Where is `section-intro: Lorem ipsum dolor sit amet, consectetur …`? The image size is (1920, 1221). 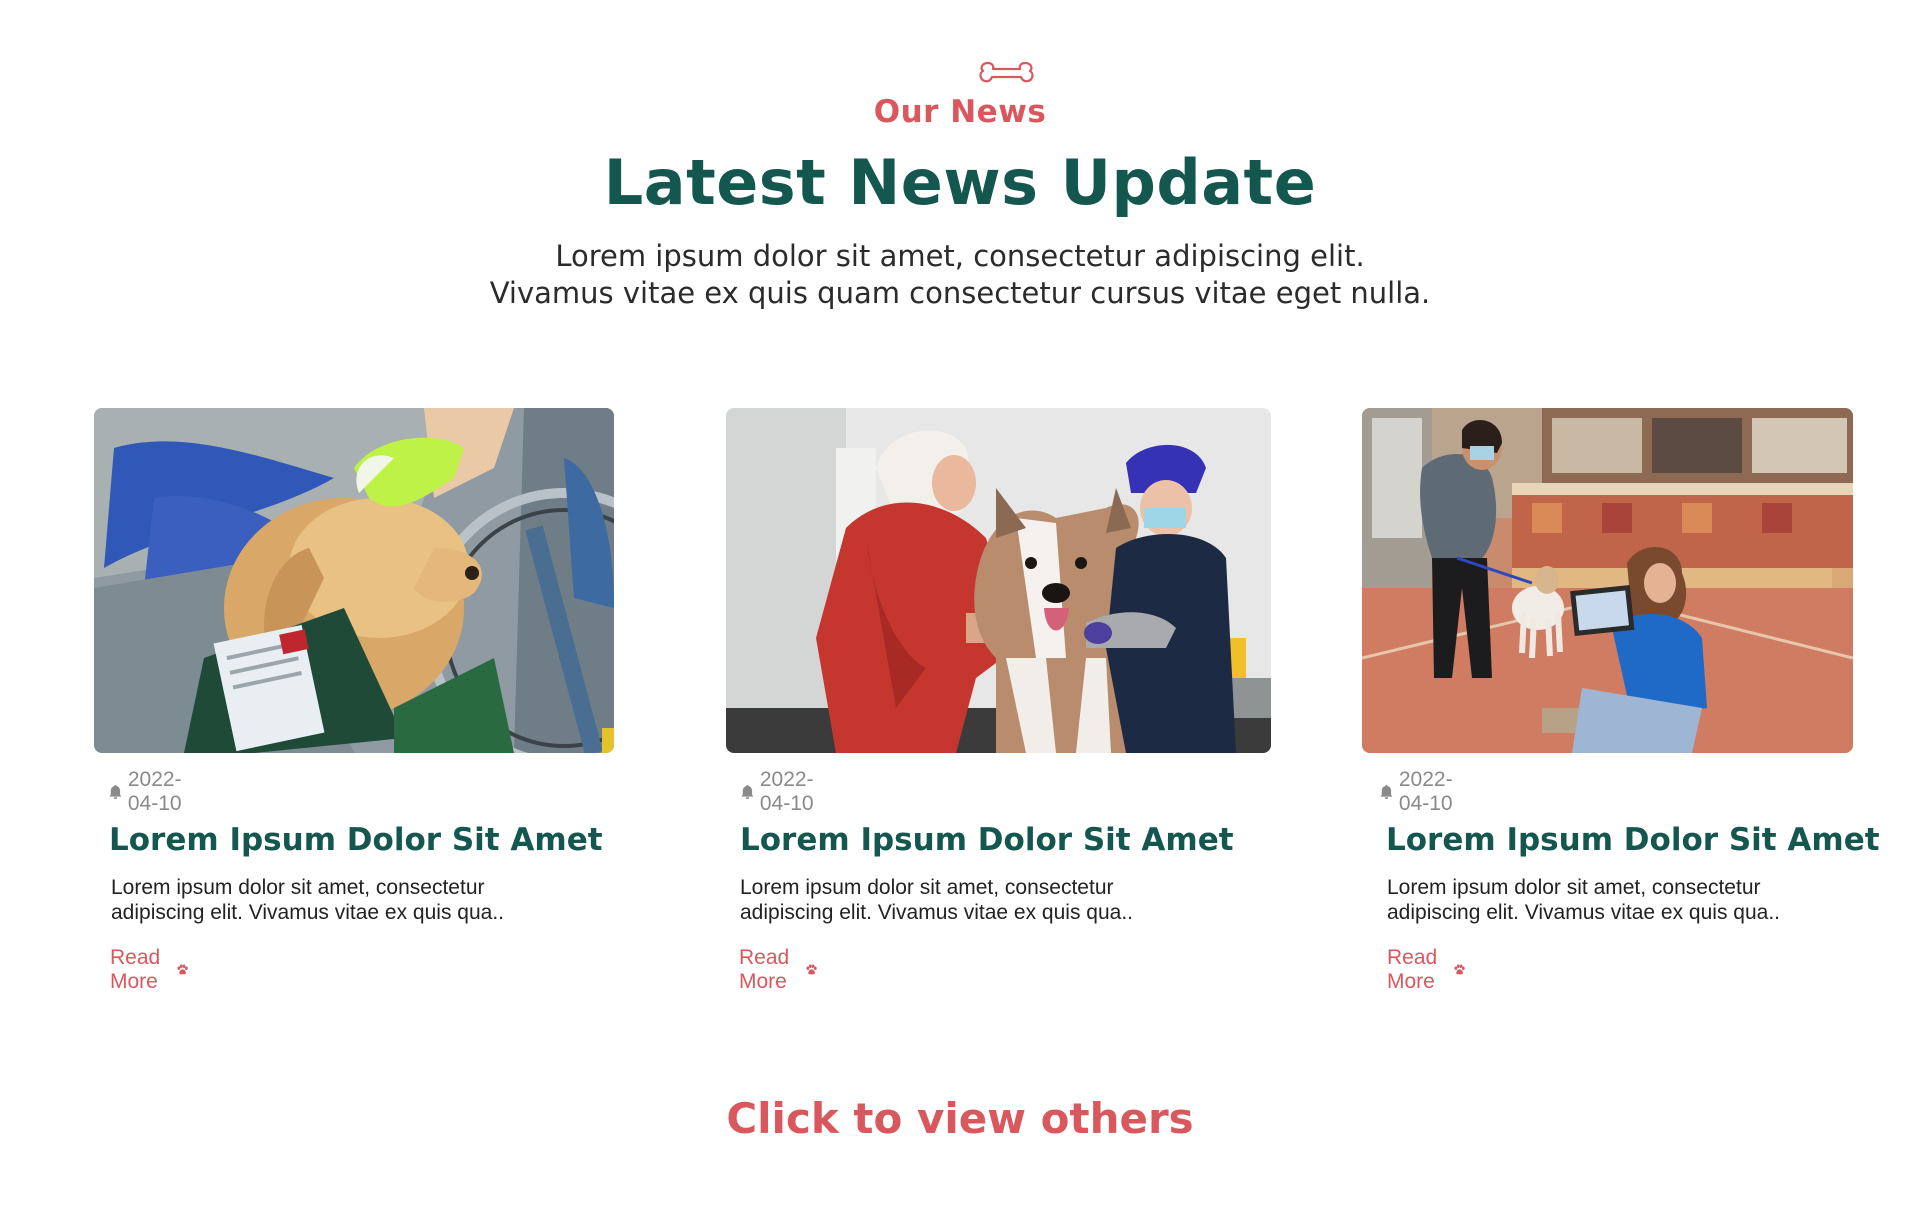 section-intro: Lorem ipsum dolor sit amet, consectetur … is located at coordinates (960, 275).